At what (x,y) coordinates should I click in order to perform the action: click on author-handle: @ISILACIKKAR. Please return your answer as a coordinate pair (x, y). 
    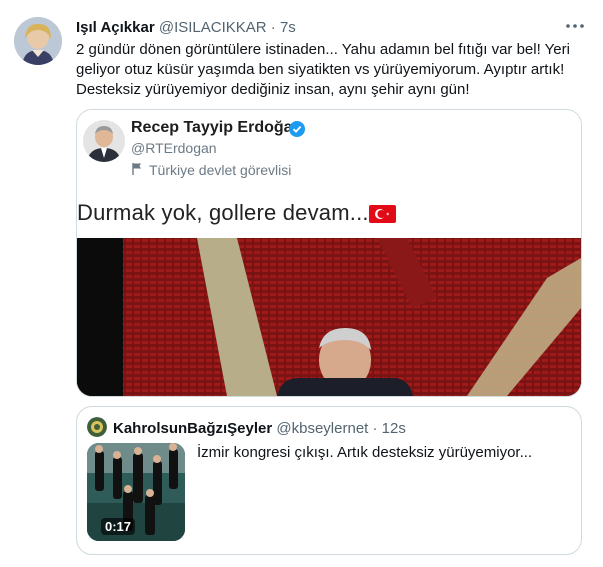
    Looking at the image, I should click on (213, 27).